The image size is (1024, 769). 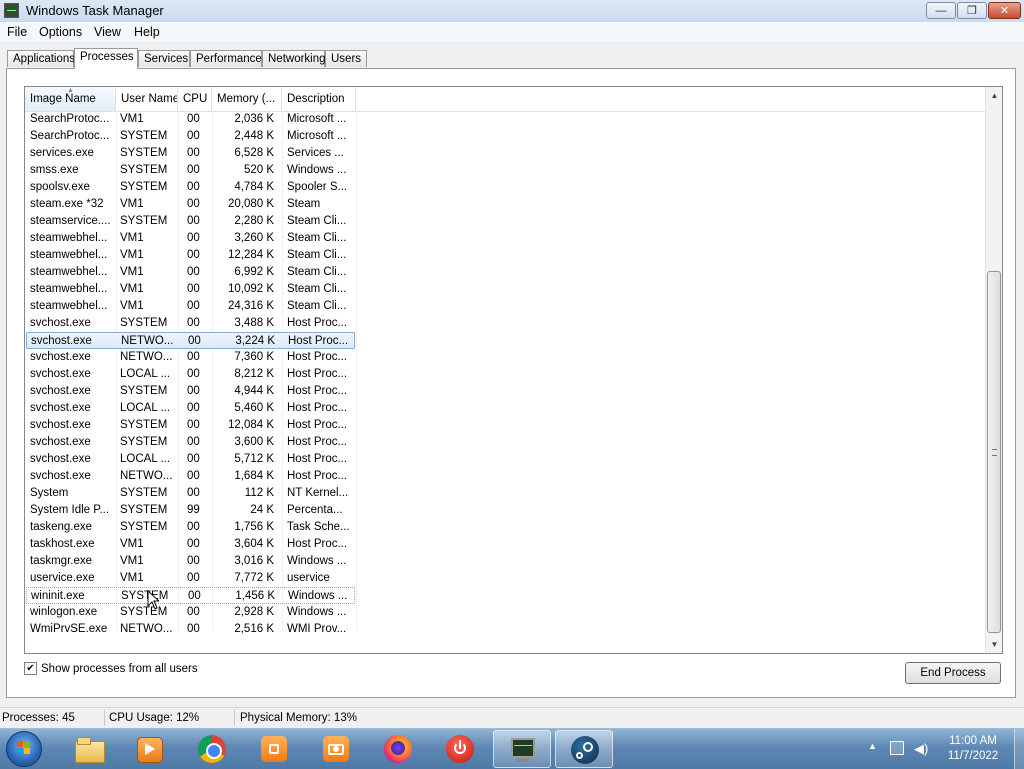 I want to click on show-hidden-icons-button: ▲, so click(x=872, y=746).